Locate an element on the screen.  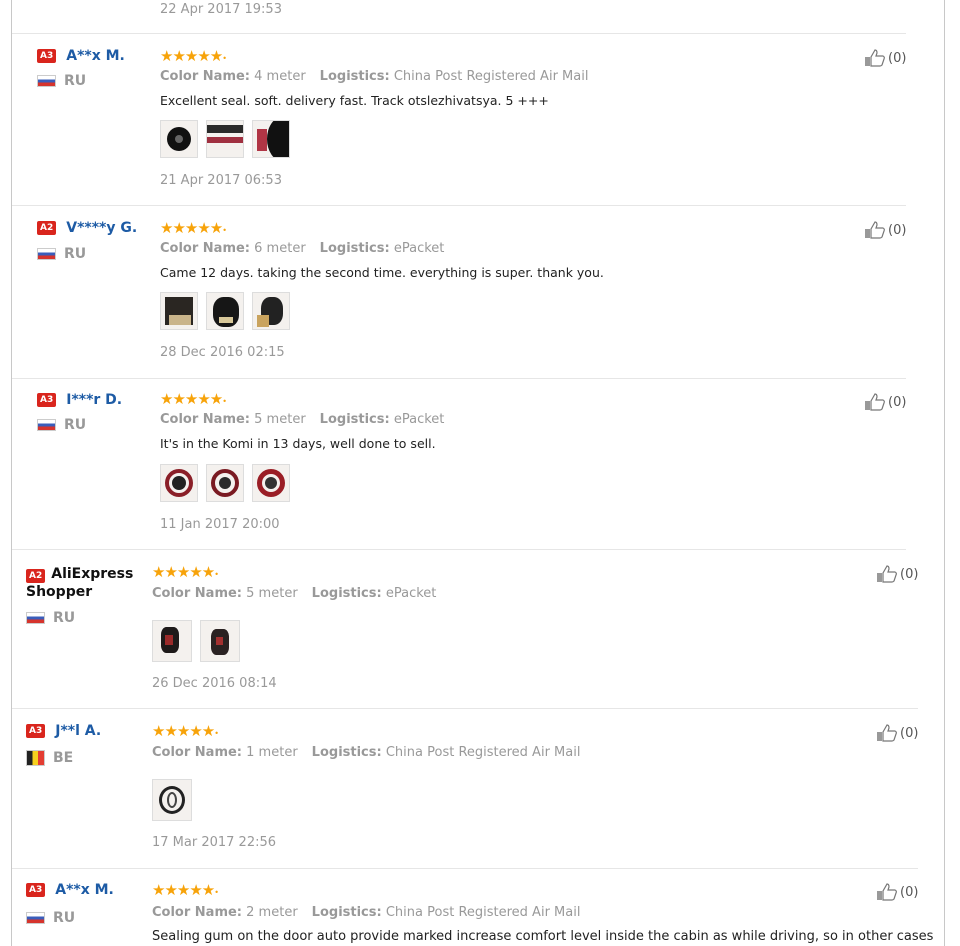
user-info: A2 V****y G. is located at coordinates (87, 228).